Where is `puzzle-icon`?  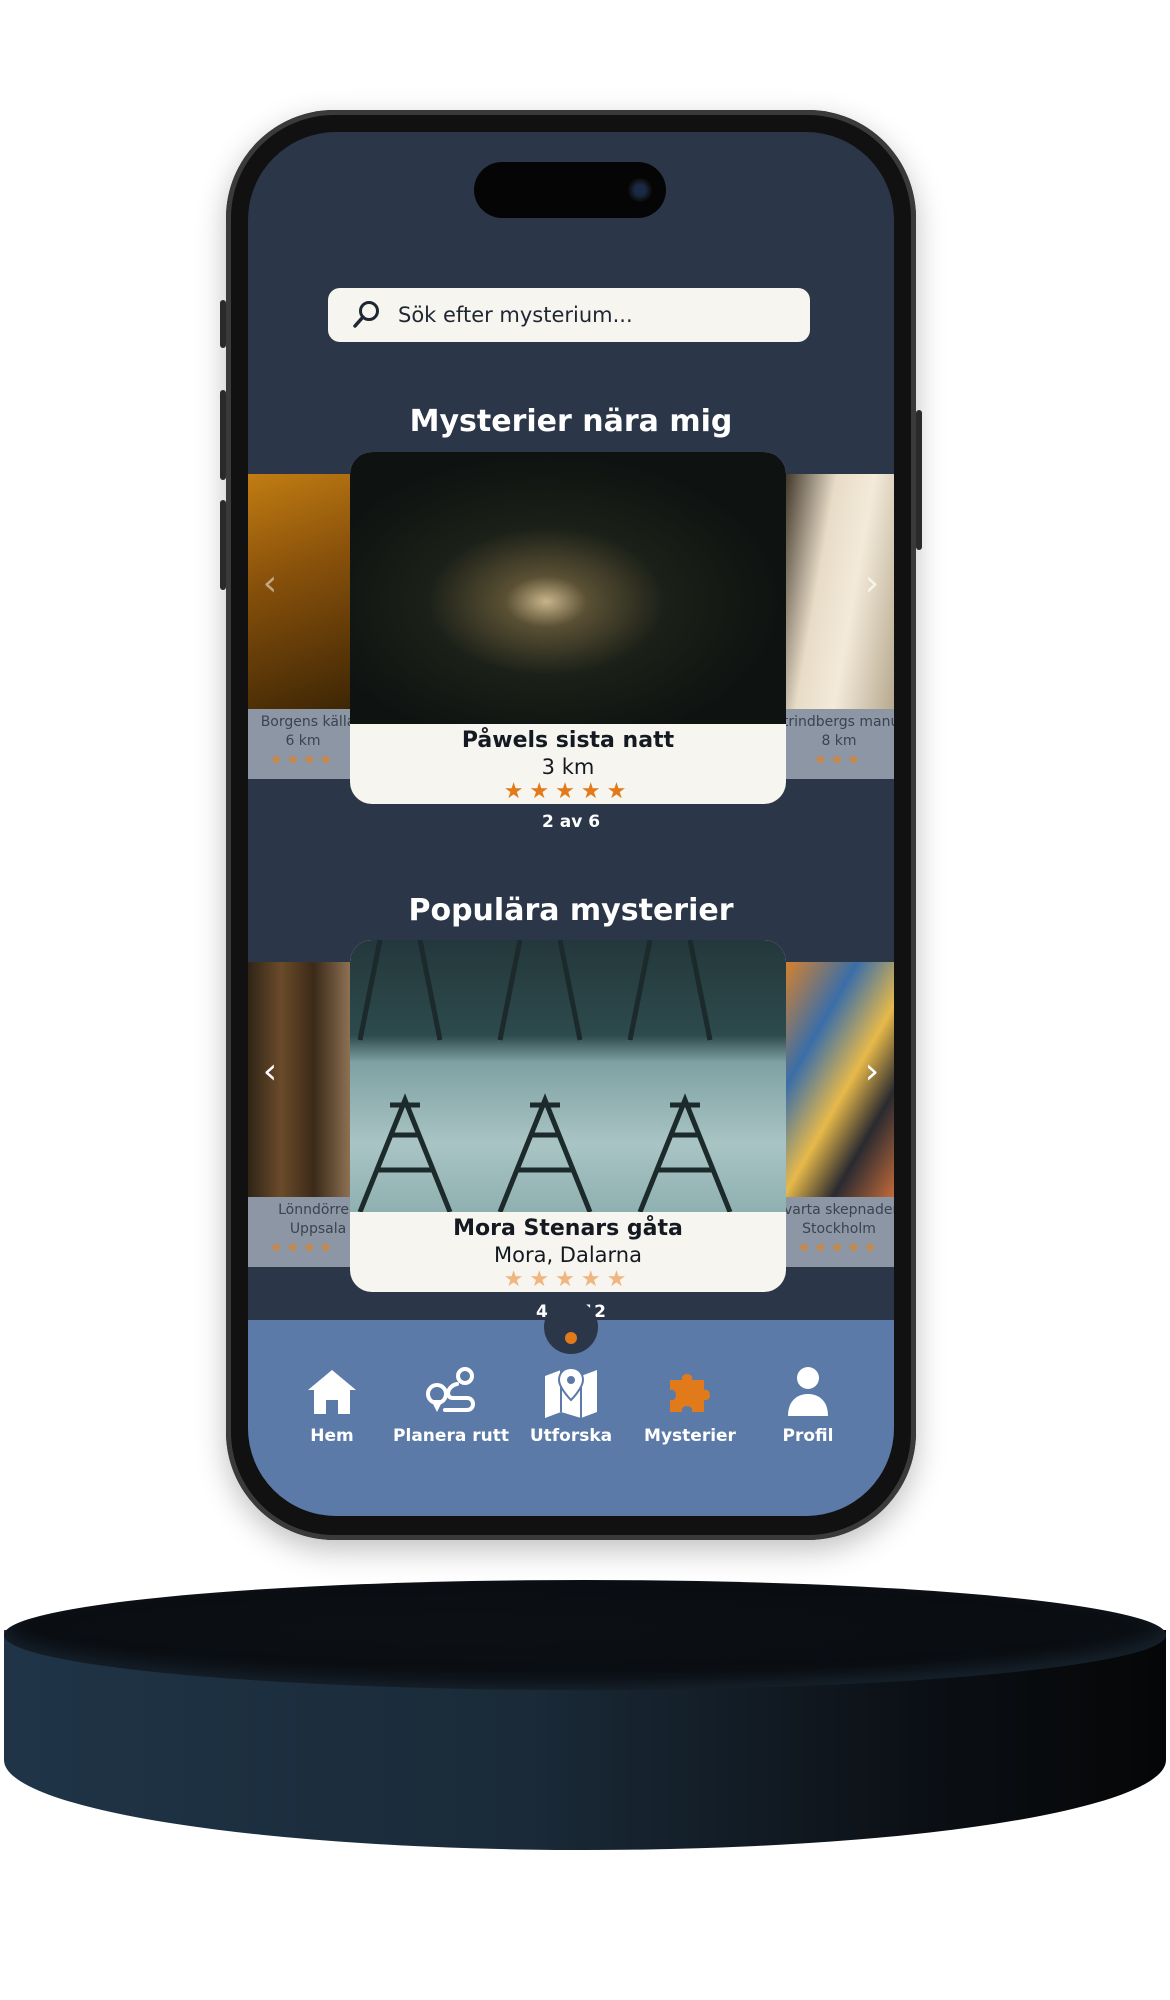 puzzle-icon is located at coordinates (690, 1393).